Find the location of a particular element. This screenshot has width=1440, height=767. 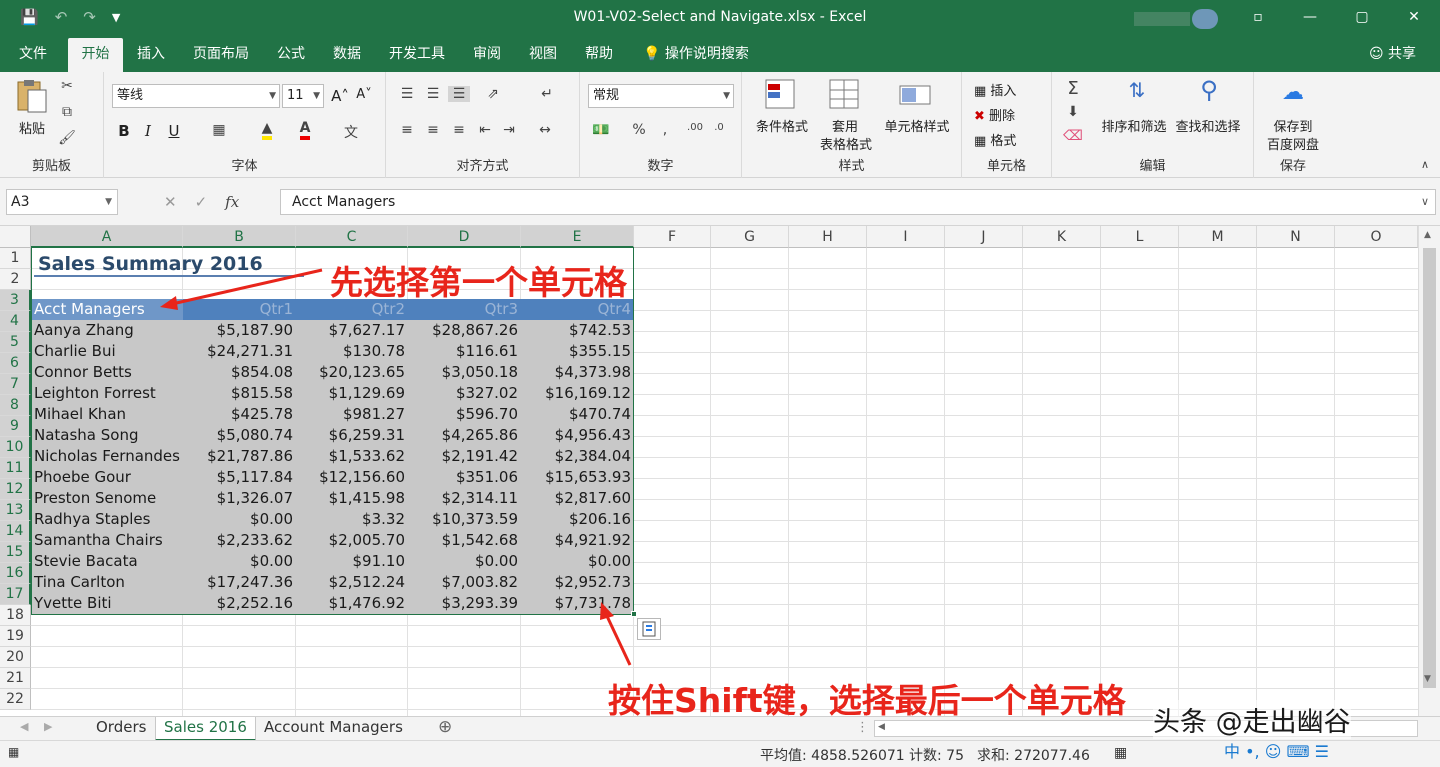

annotation-last-cell: 按住Shift键，选择最后一个单元格 is located at coordinates (867, 700).